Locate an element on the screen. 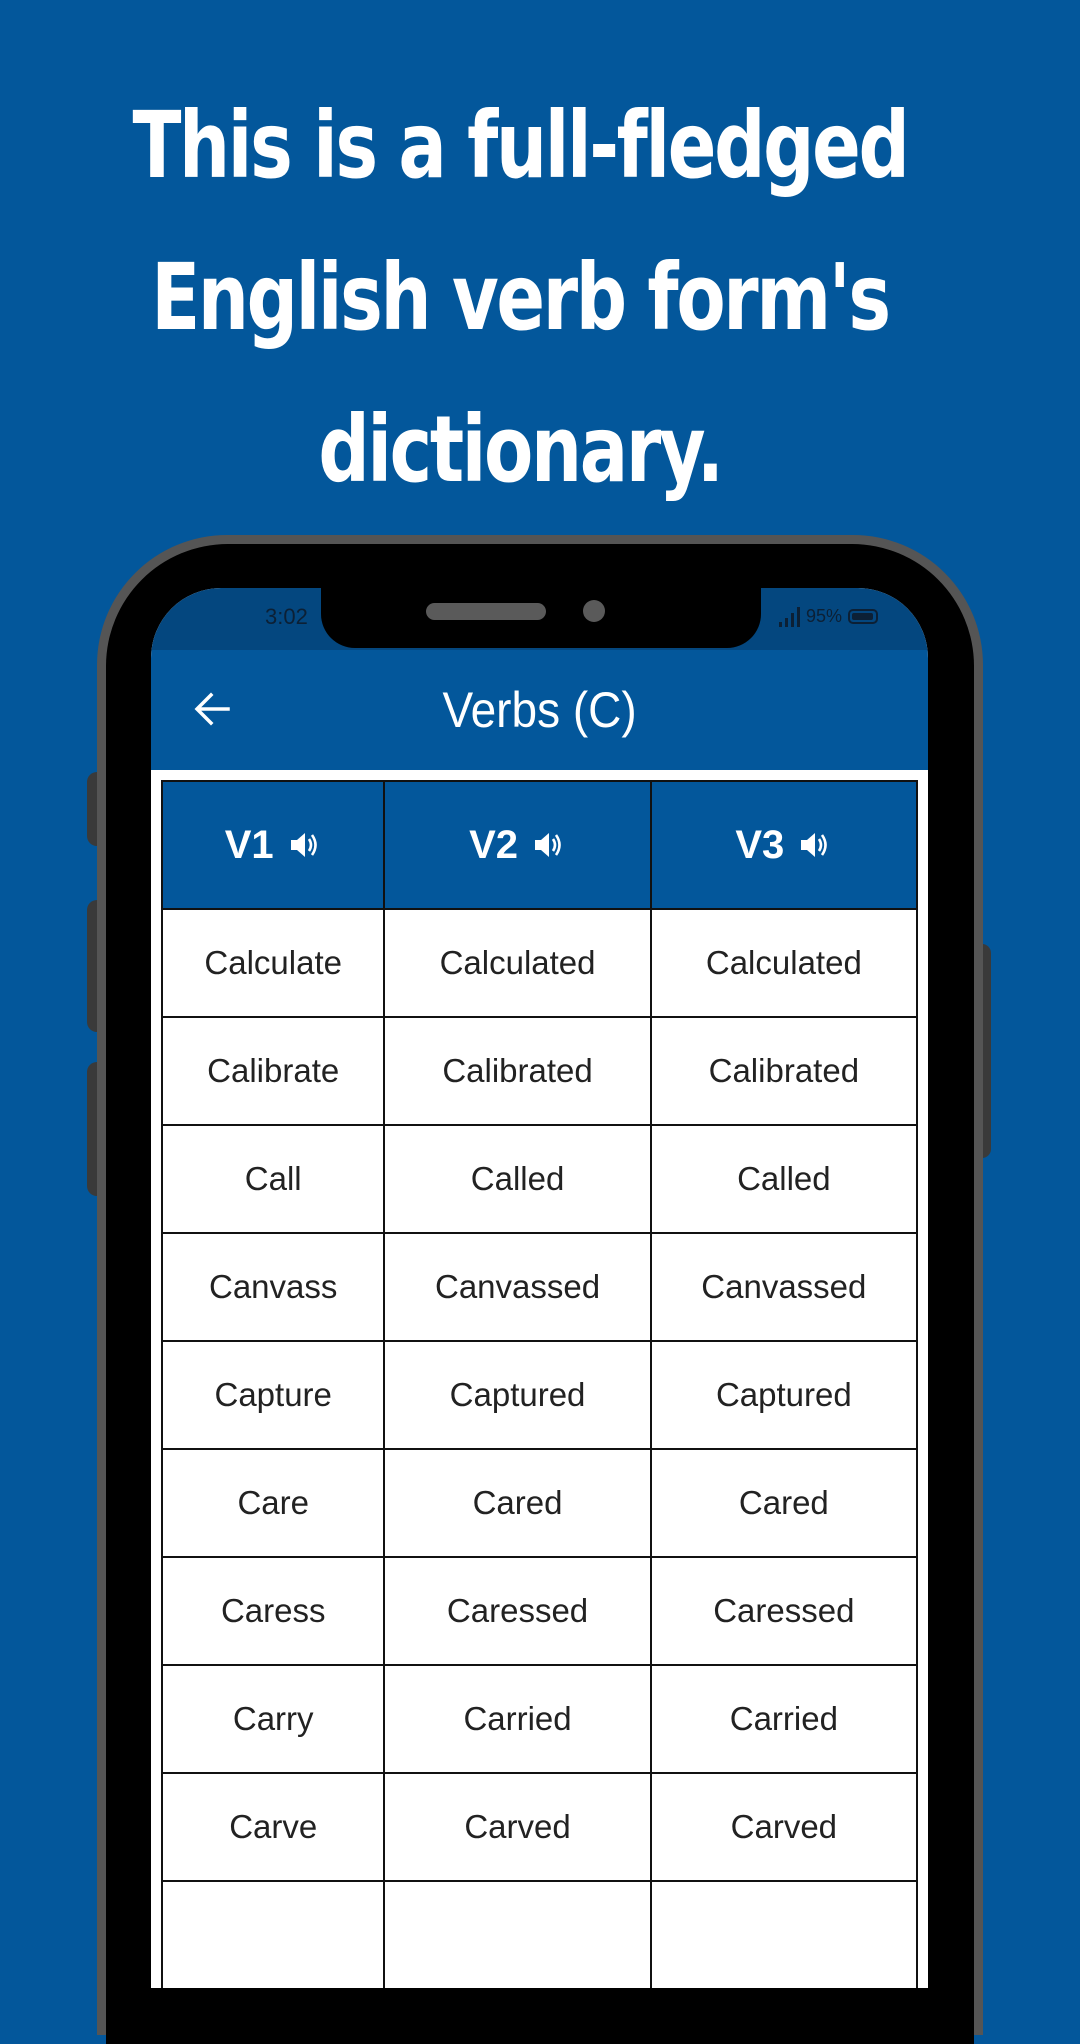  headline-line: This is a full-fledged is located at coordinates (520, 145).